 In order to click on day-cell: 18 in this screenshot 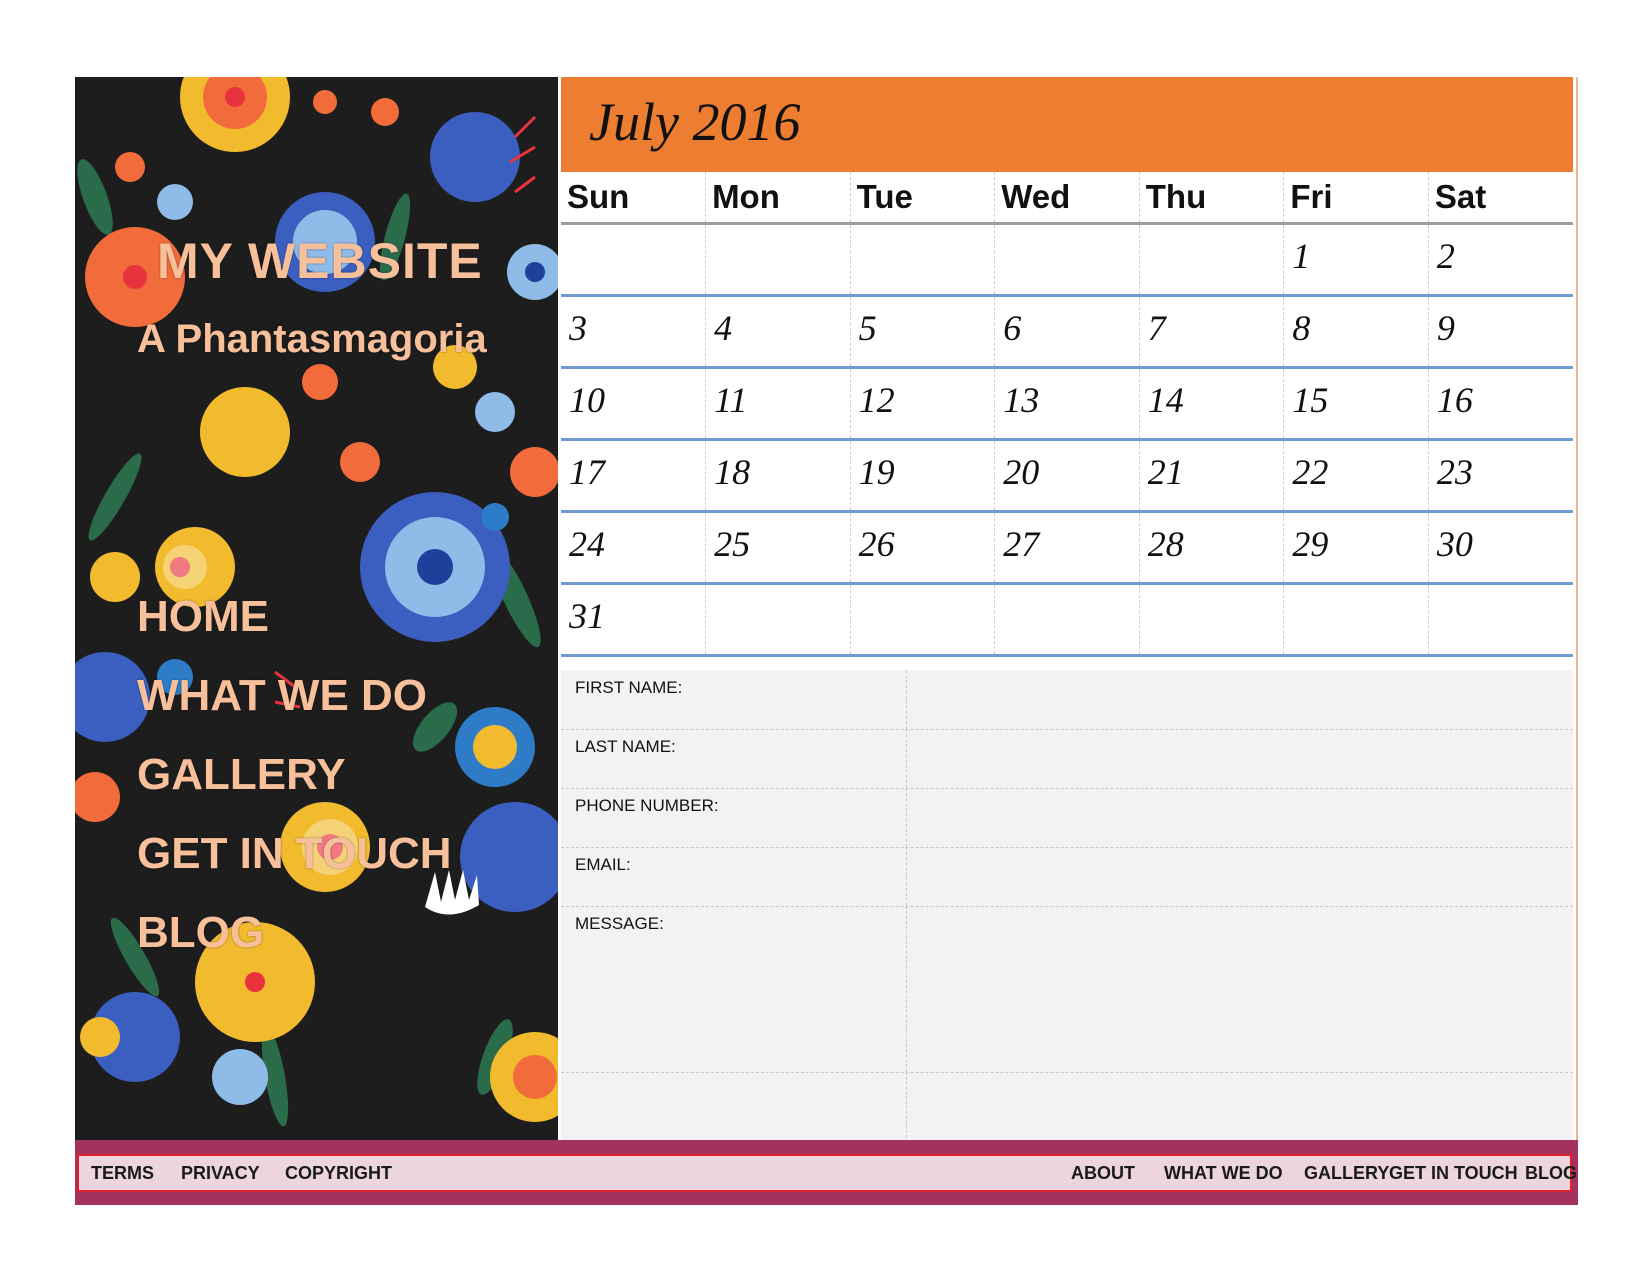, I will do `click(778, 476)`.